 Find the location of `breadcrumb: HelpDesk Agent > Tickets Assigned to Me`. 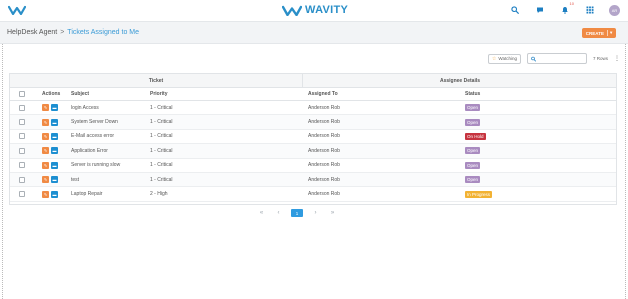

breadcrumb: HelpDesk Agent > Tickets Assigned to Me is located at coordinates (73, 32).